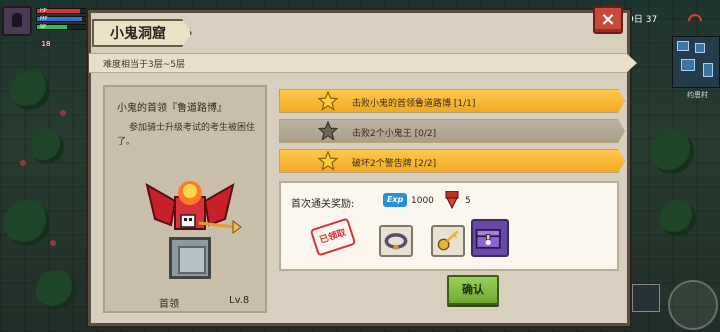 The height and width of the screenshot is (332, 720). I want to click on close-button: ×, so click(608, 20).